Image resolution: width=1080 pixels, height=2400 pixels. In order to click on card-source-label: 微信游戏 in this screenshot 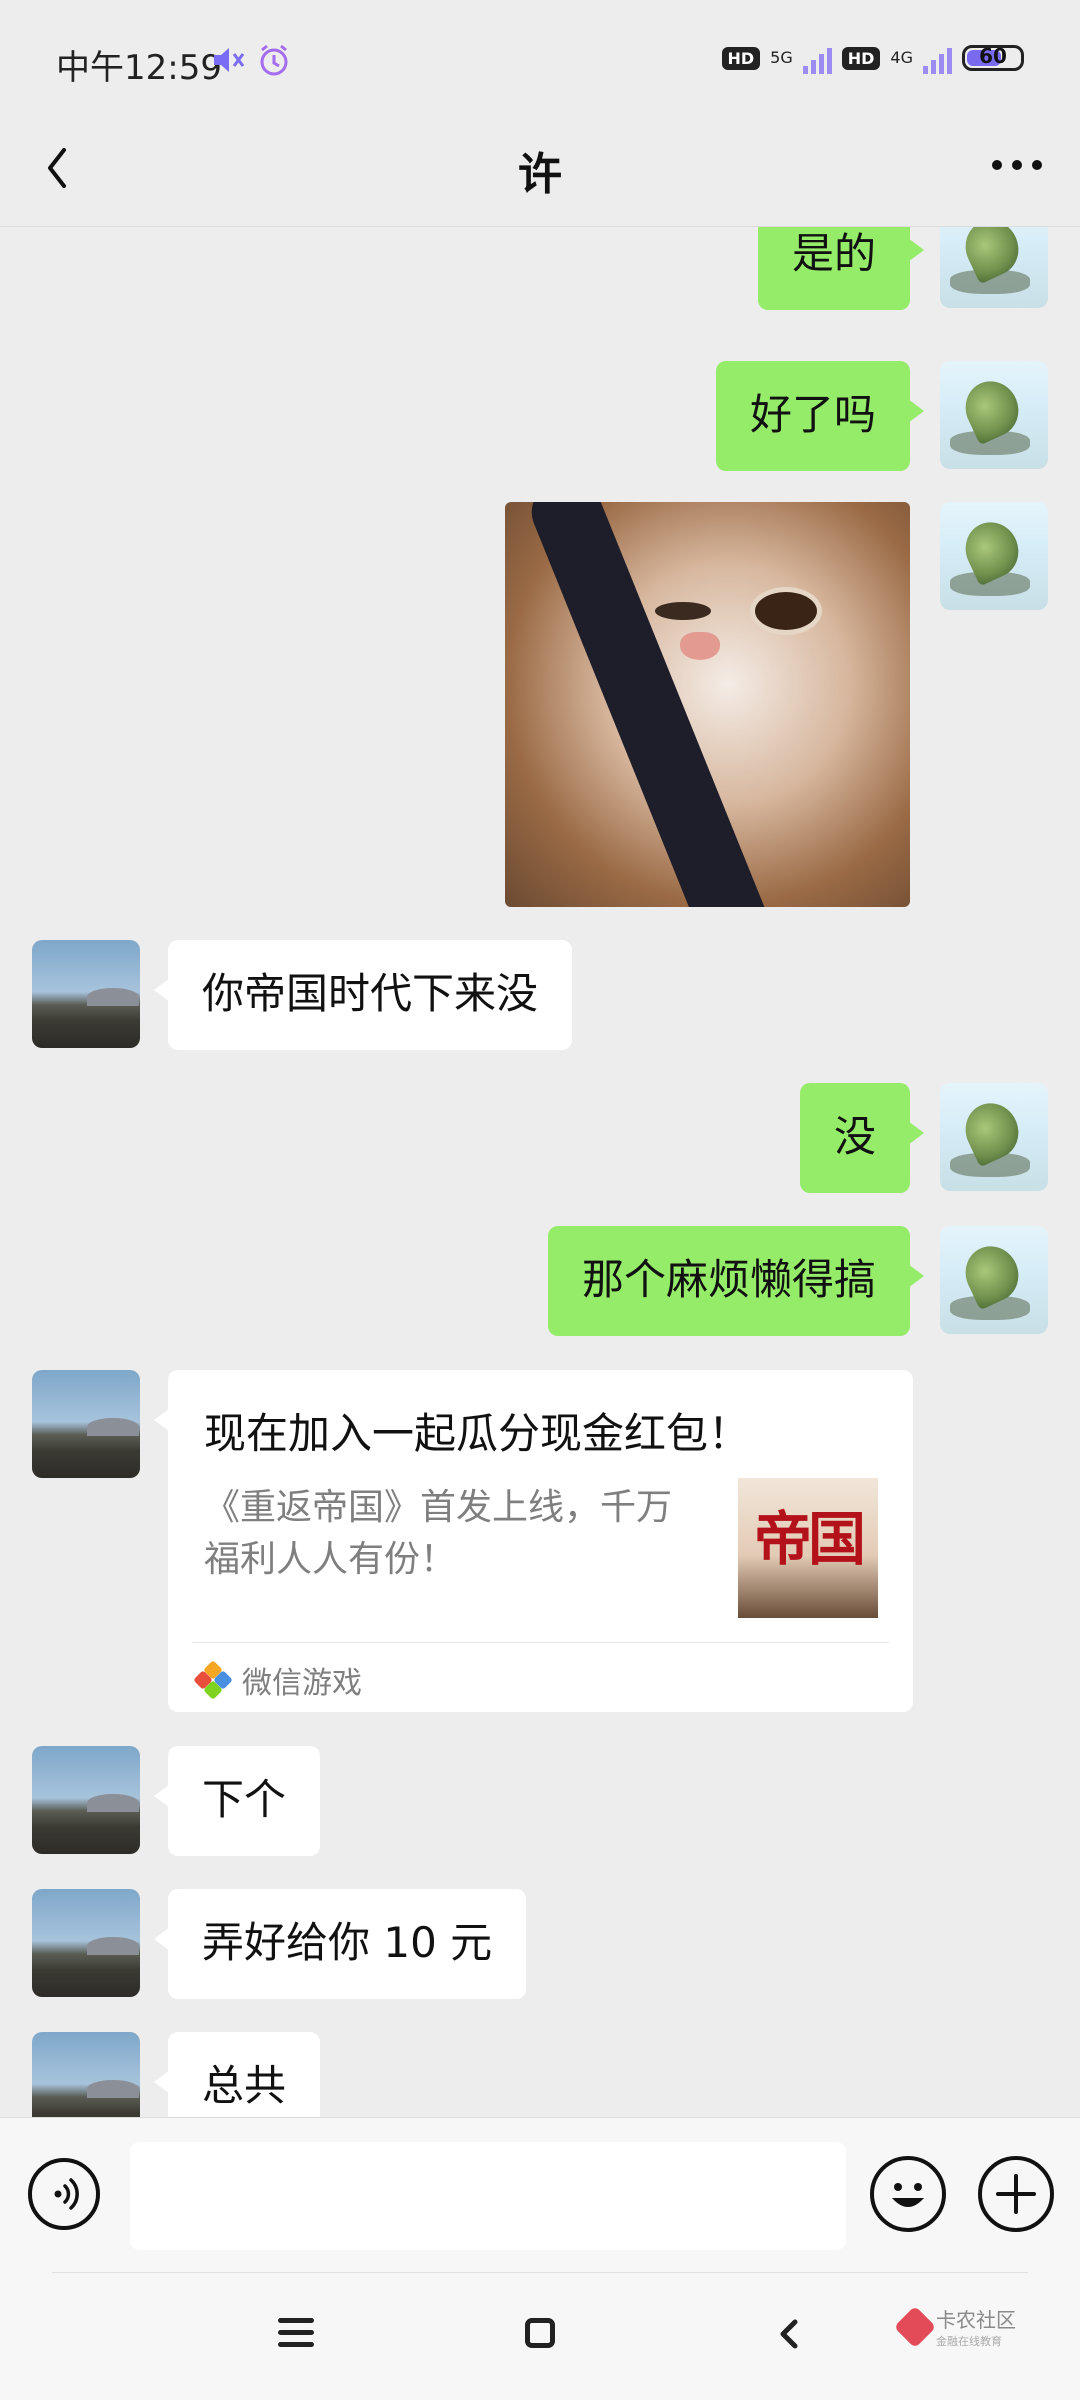, I will do `click(302, 1683)`.